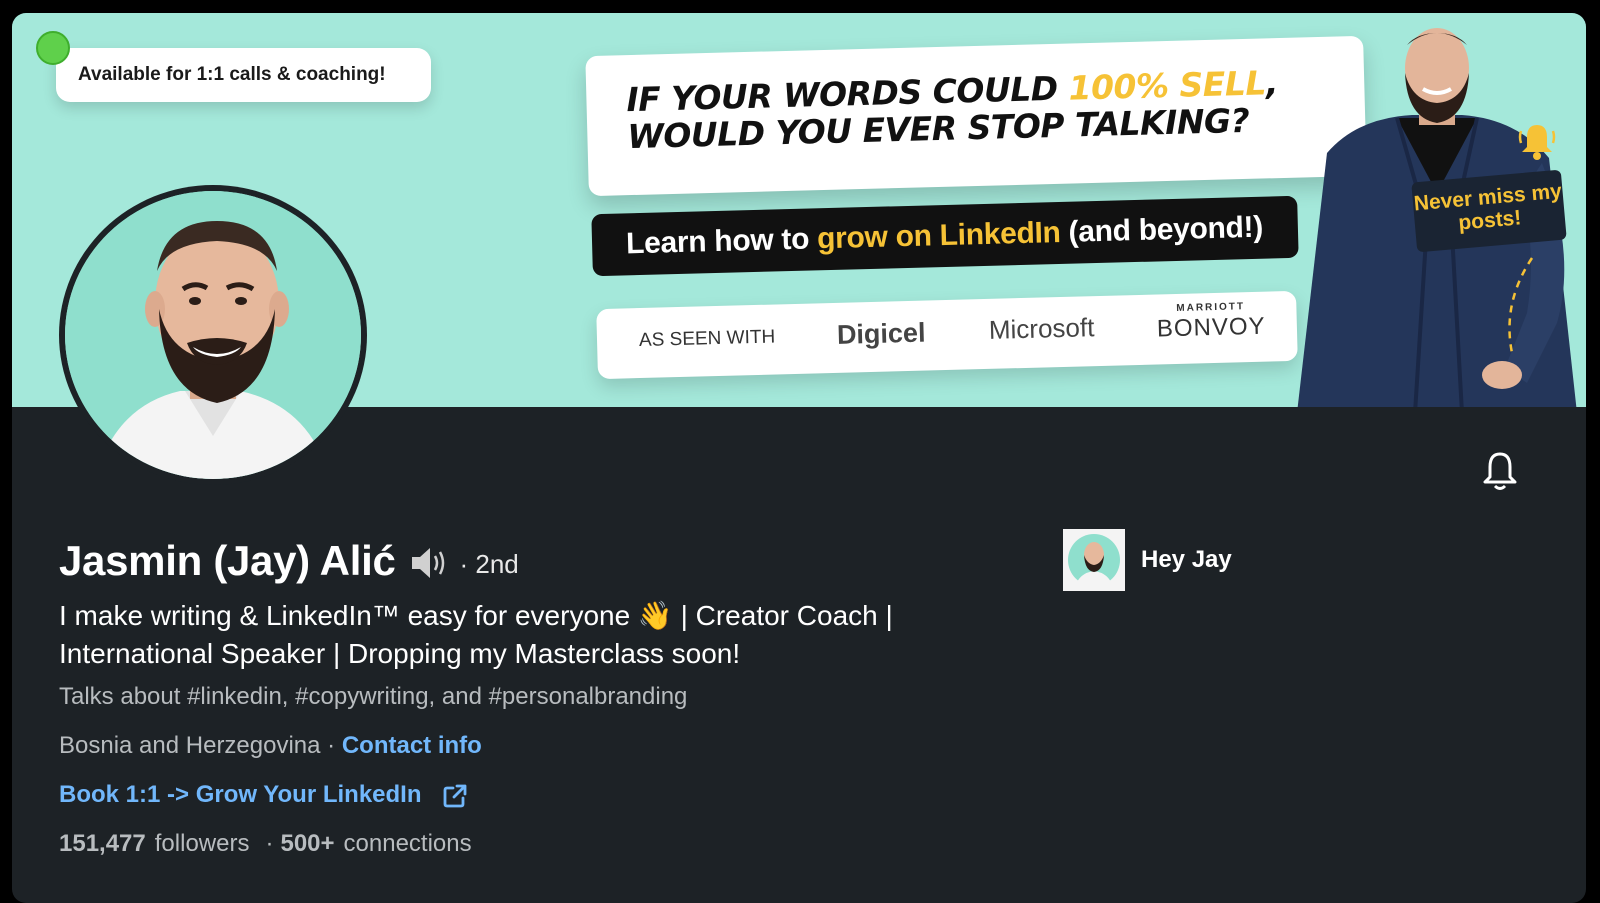 This screenshot has height=903, width=1600. What do you see at coordinates (938, 235) in the screenshot?
I see `learn-highlight: grow on LinkedIn` at bounding box center [938, 235].